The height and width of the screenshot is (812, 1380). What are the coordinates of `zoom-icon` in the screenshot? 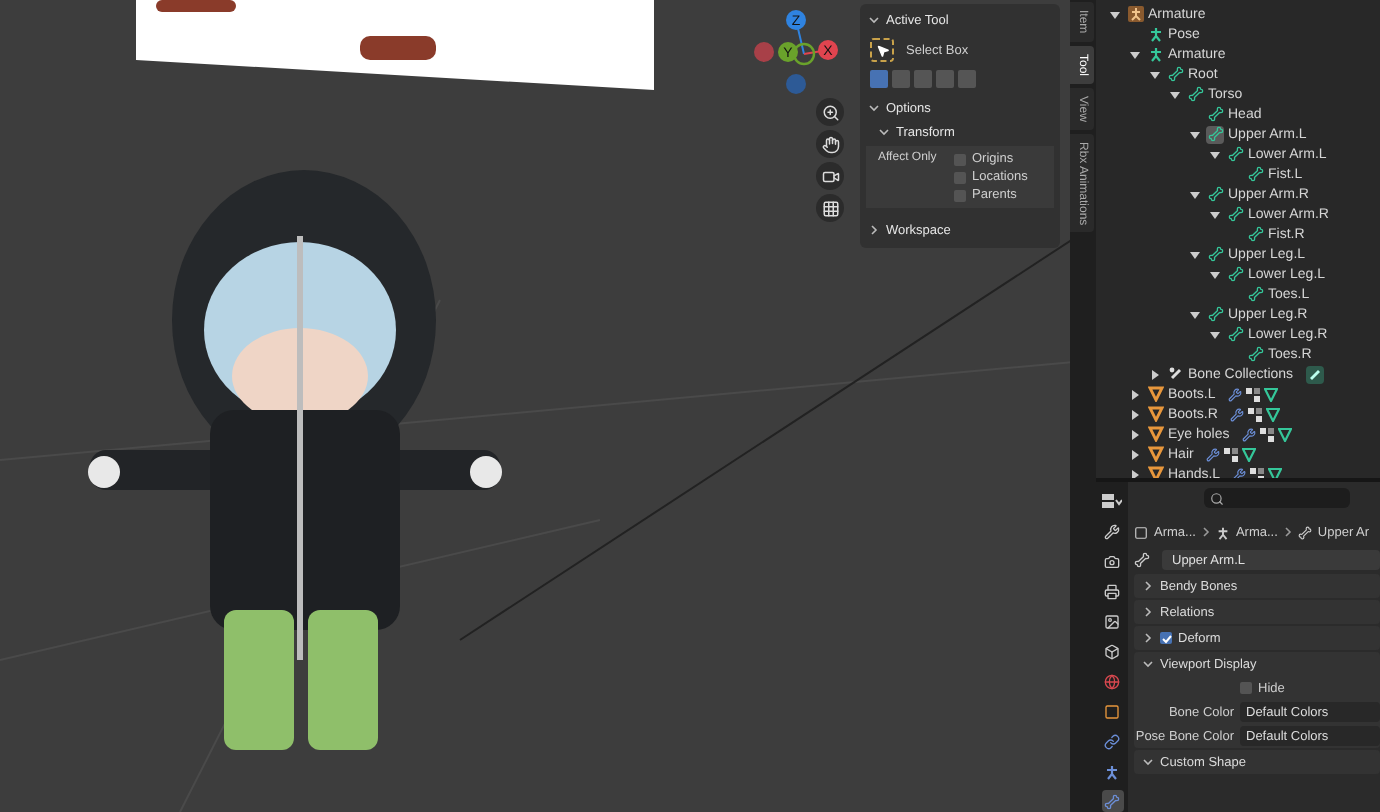 It's located at (830, 112).